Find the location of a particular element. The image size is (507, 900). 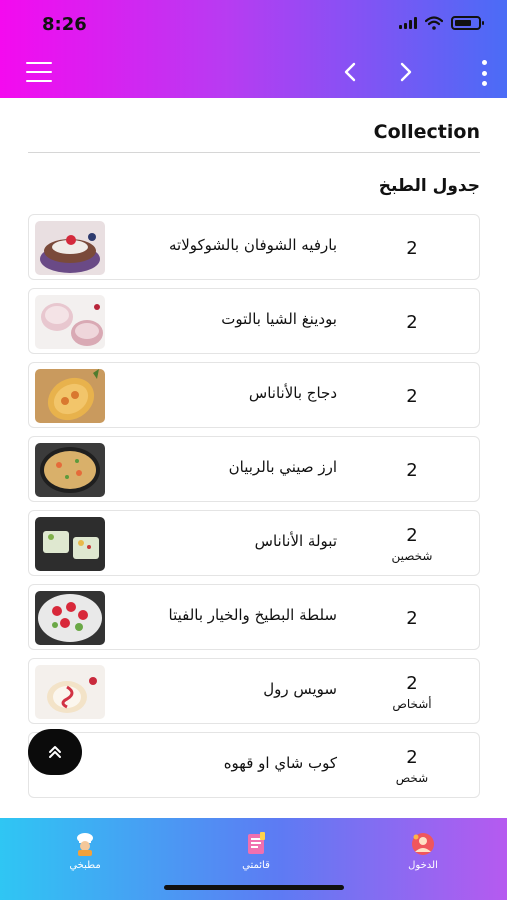

servings-unit: شخص is located at coordinates (412, 778).